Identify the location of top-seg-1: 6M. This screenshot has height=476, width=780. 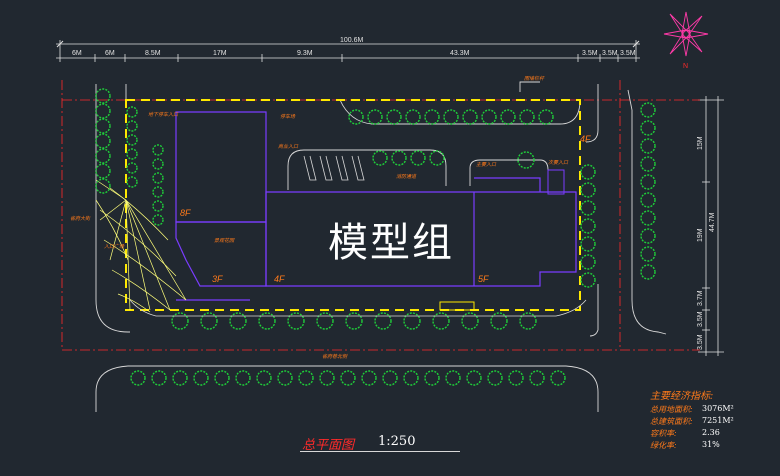
(110, 53).